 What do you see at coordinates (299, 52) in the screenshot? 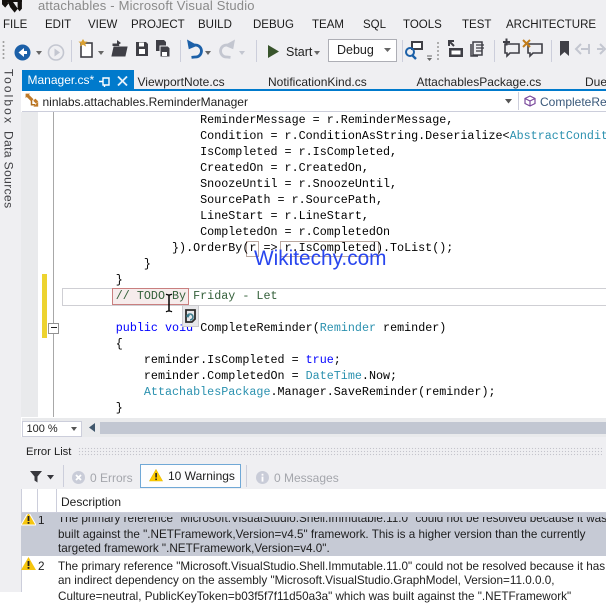
I see `svg-text: Start` at bounding box center [299, 52].